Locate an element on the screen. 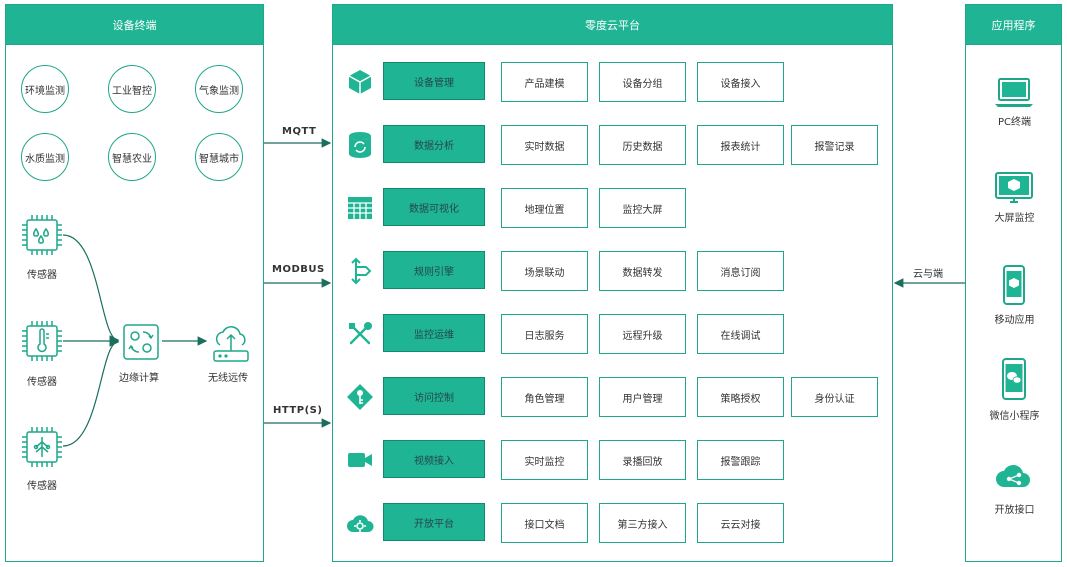 The image size is (1067, 567). wechat-phone-icon is located at coordinates (1014, 379).